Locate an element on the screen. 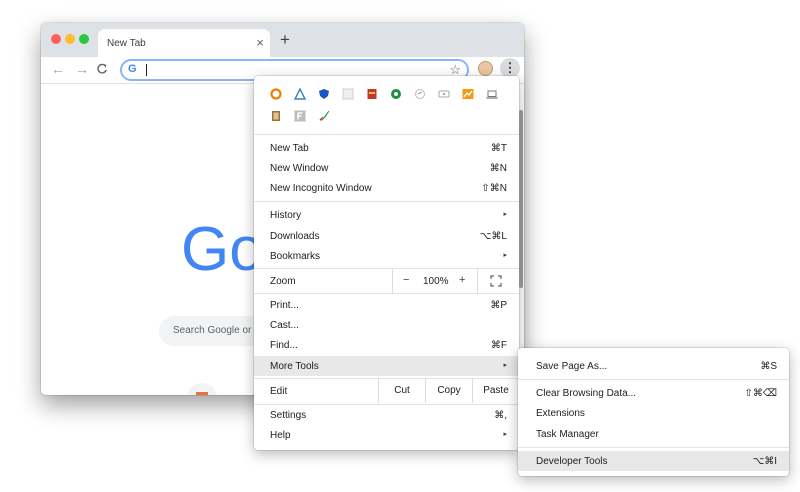 This screenshot has width=800, height=492. minimize-window-button is located at coordinates (70, 39).